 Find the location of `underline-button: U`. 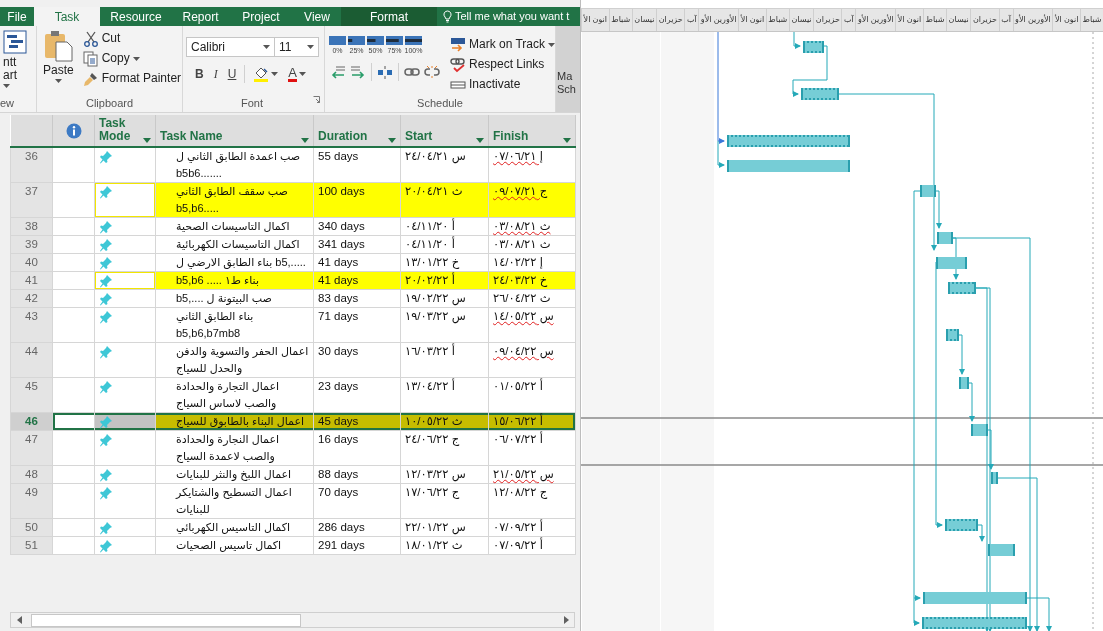

underline-button: U is located at coordinates (232, 74).